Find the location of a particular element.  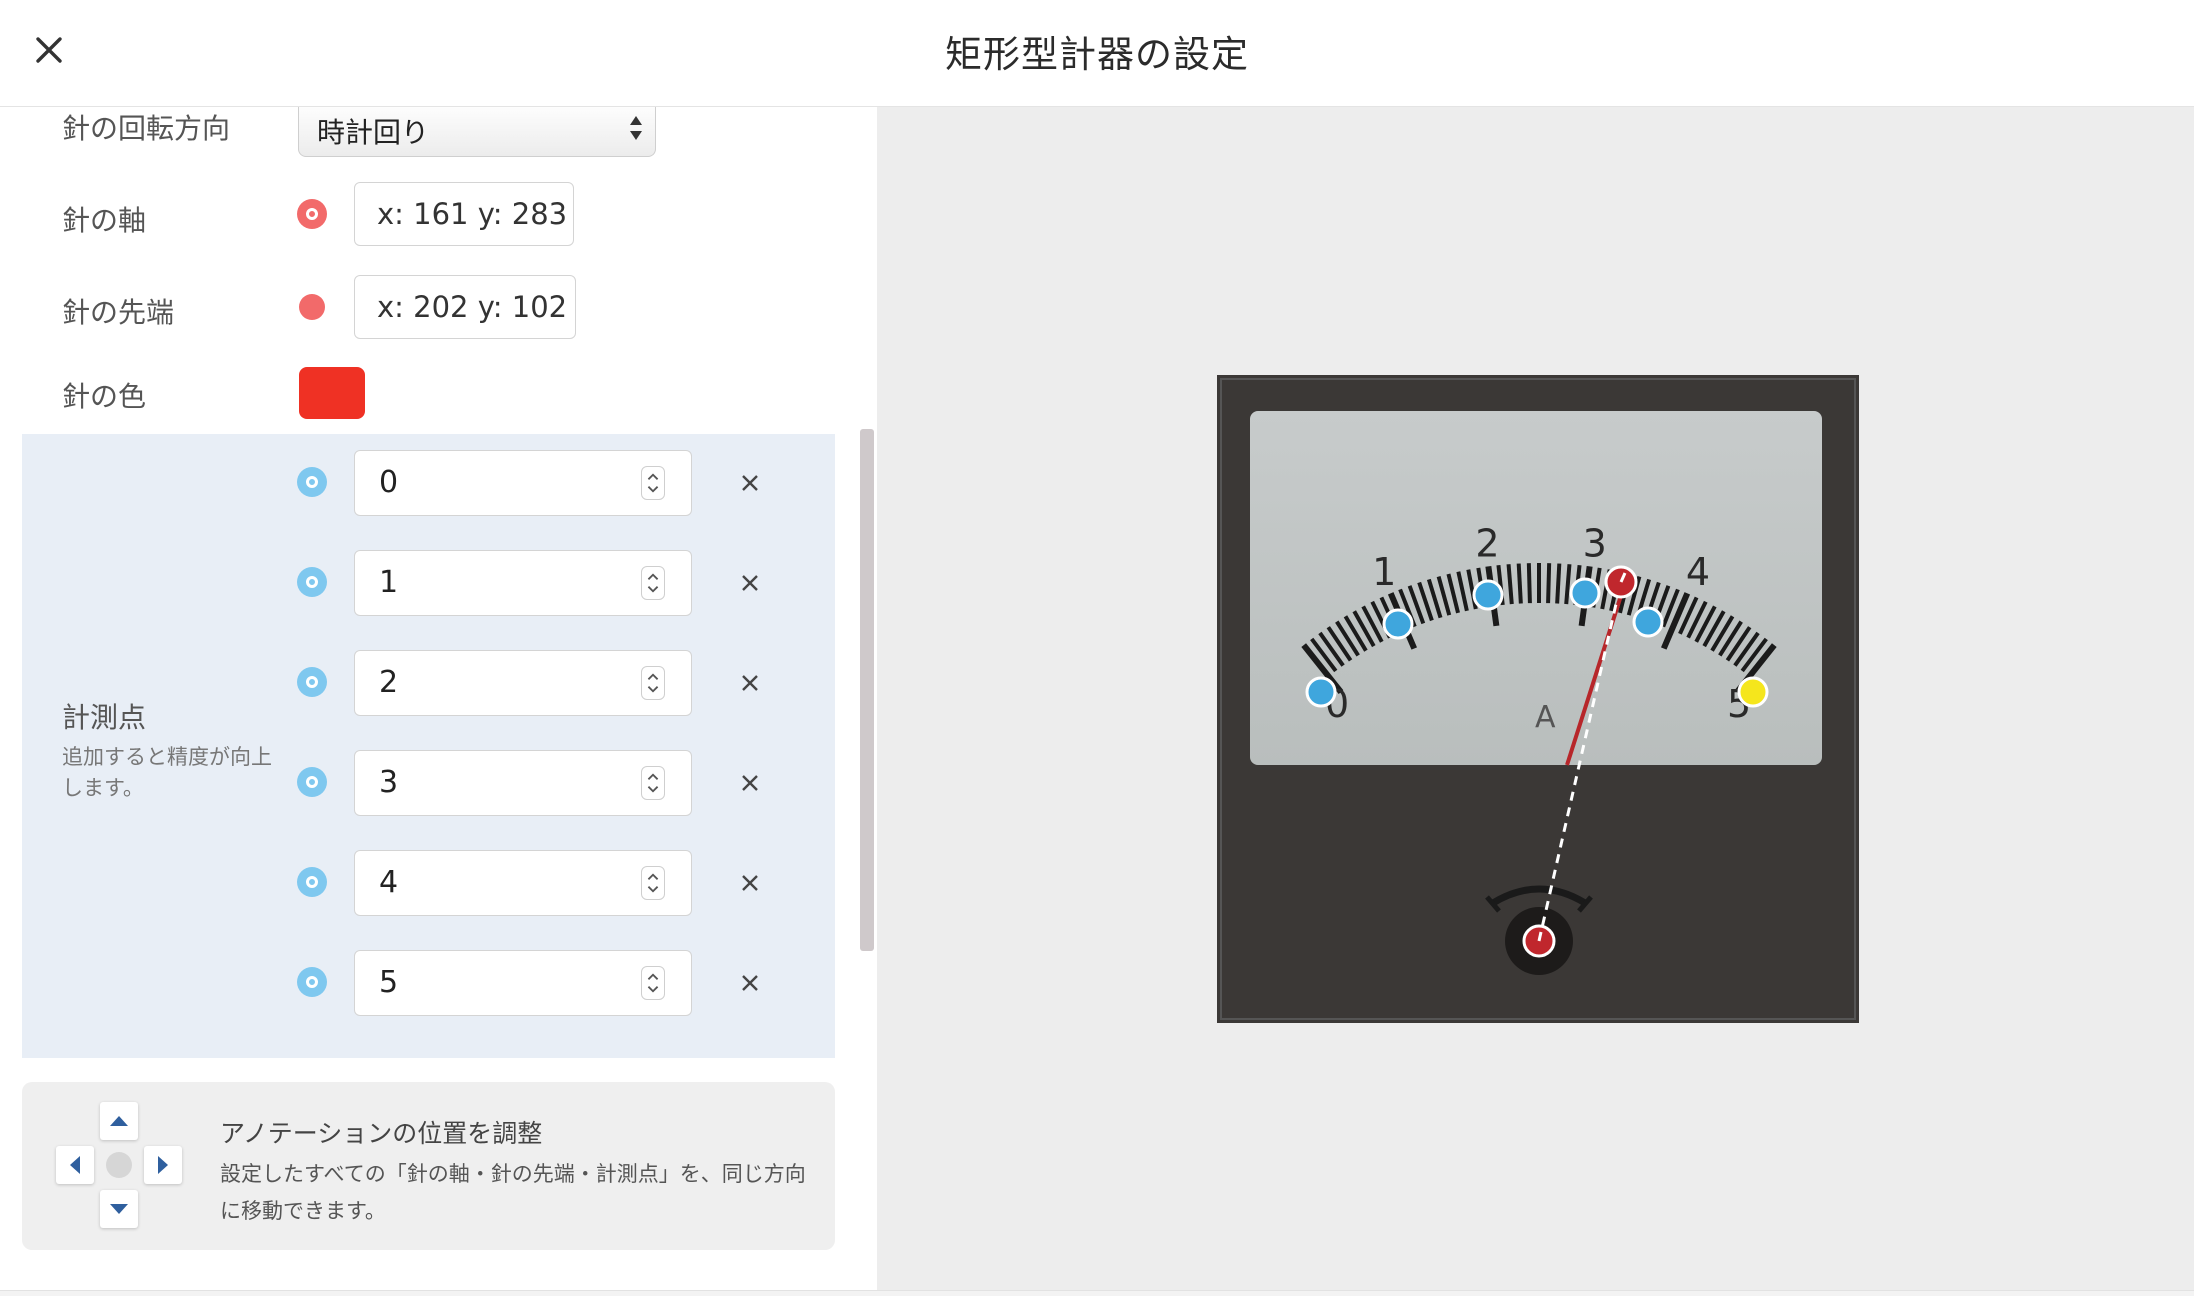

tip-marker is located at coordinates (1621, 582).